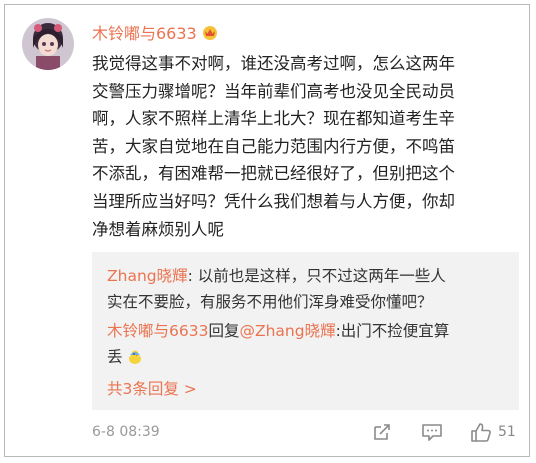 The width and height of the screenshot is (536, 463). What do you see at coordinates (273, 63) in the screenshot?
I see `comment-line: 我觉得这事不对啊，谁还没高考过啊，怎么这两年` at bounding box center [273, 63].